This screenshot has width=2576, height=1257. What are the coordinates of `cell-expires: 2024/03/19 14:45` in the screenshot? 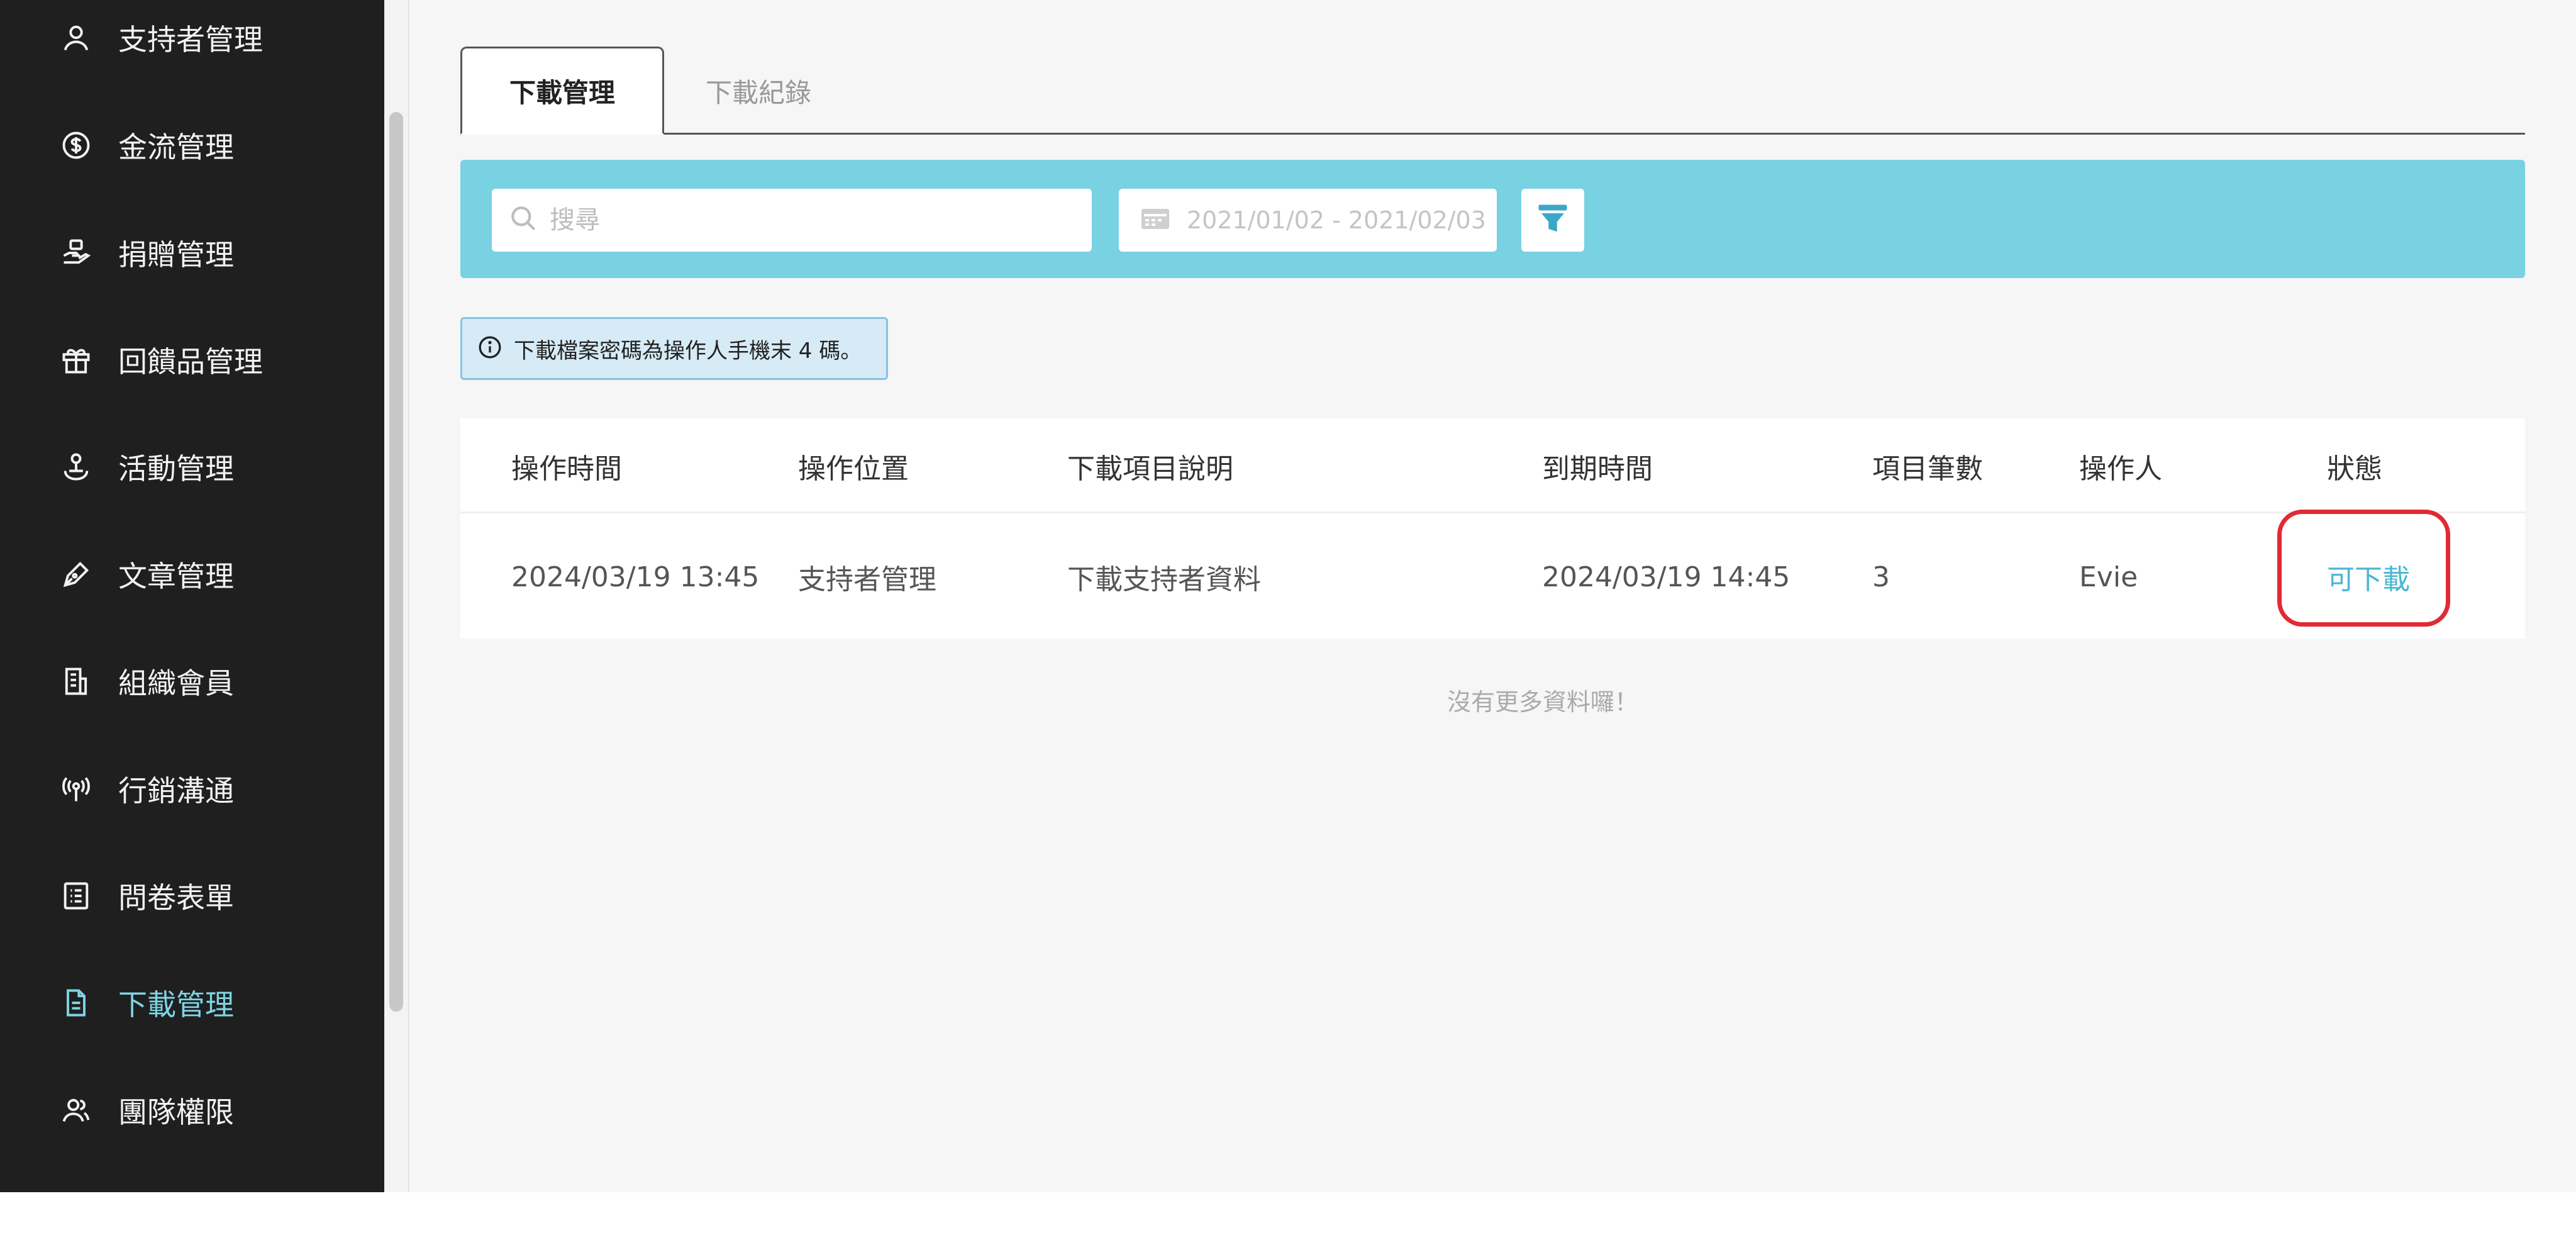 It's located at (1666, 577).